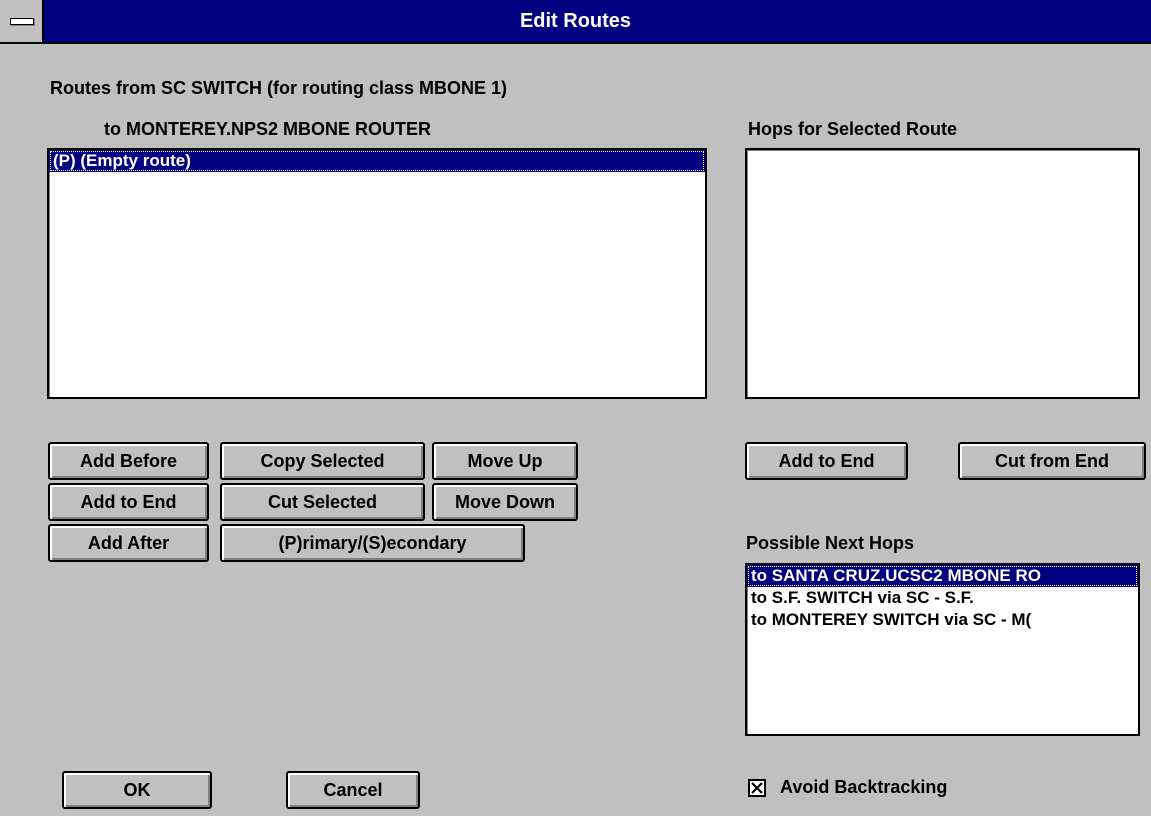 The width and height of the screenshot is (1151, 816). What do you see at coordinates (942, 576) in the screenshot?
I see `next-hop-item: to SANTA CRUZ.UCSC2 MBONE RO` at bounding box center [942, 576].